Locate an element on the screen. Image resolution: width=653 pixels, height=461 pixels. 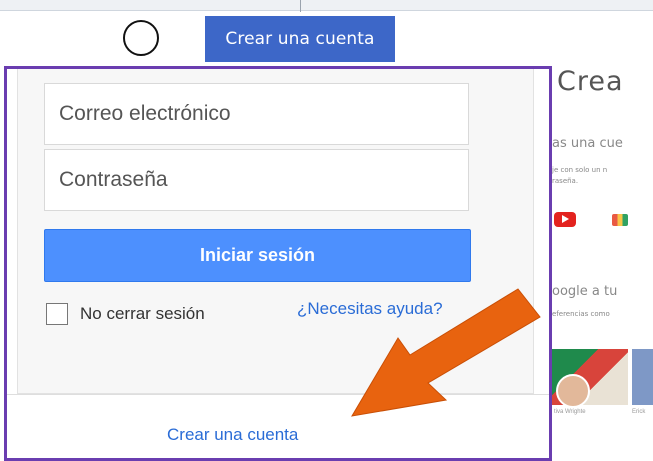
photos-icon is located at coordinates (620, 220).